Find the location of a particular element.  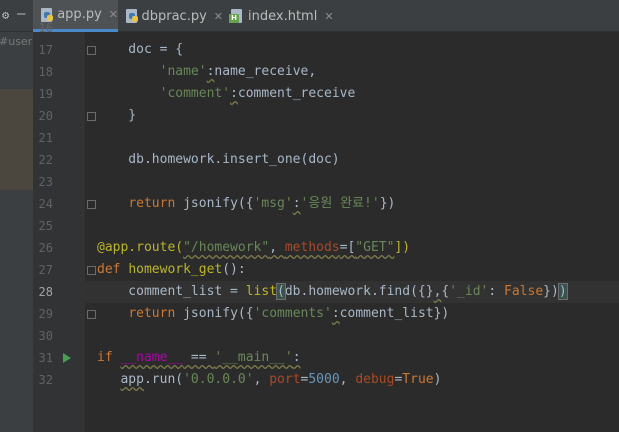

code-line: db.homework.insert_one(doc) is located at coordinates (218, 160).